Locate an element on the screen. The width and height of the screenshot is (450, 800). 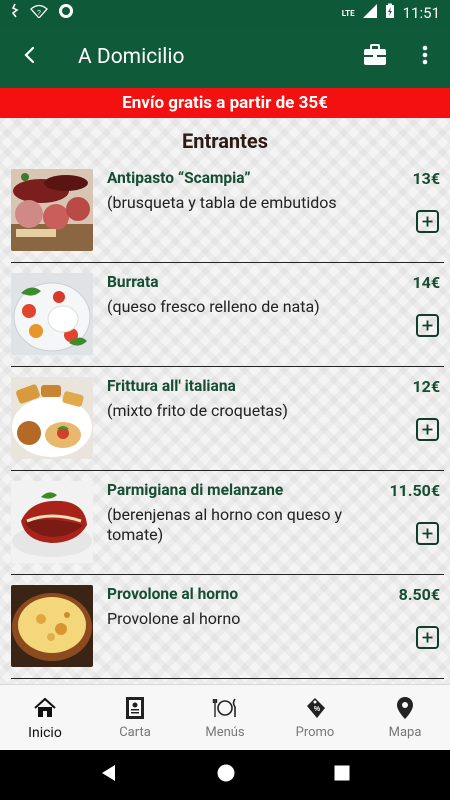
status-bar: ? LTE 11:51 is located at coordinates (225, 13).